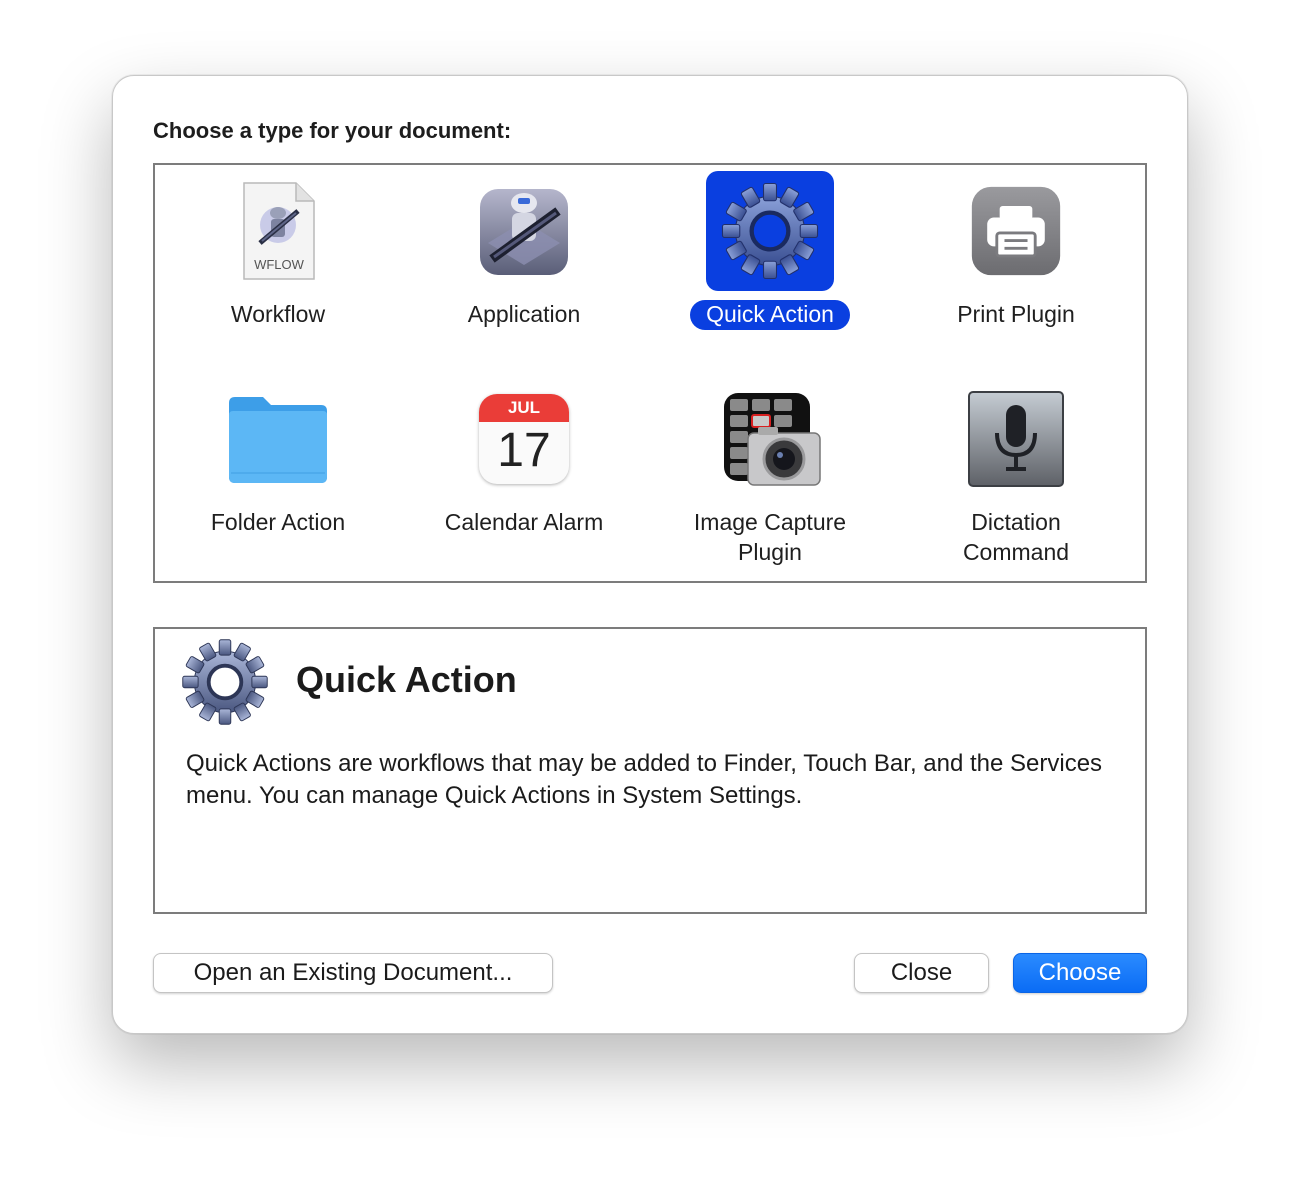 The height and width of the screenshot is (1180, 1298). I want to click on close-button: Close, so click(921, 973).